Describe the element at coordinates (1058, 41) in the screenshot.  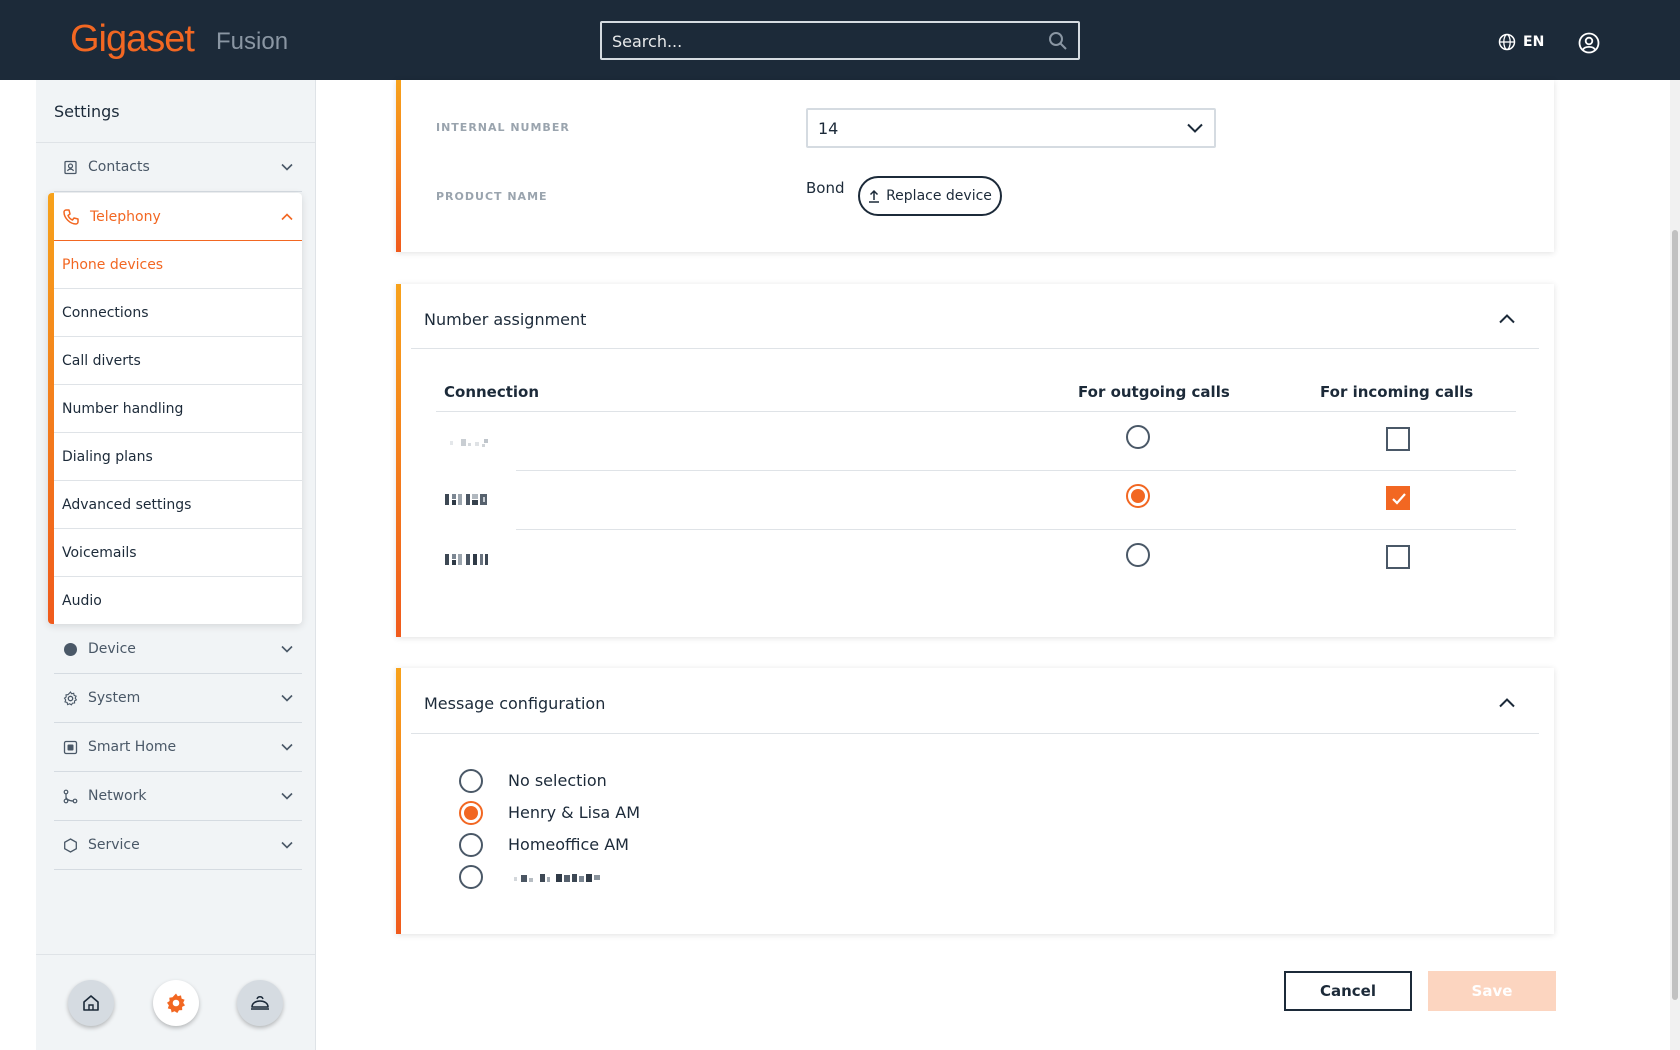
I see `search-icon` at that location.